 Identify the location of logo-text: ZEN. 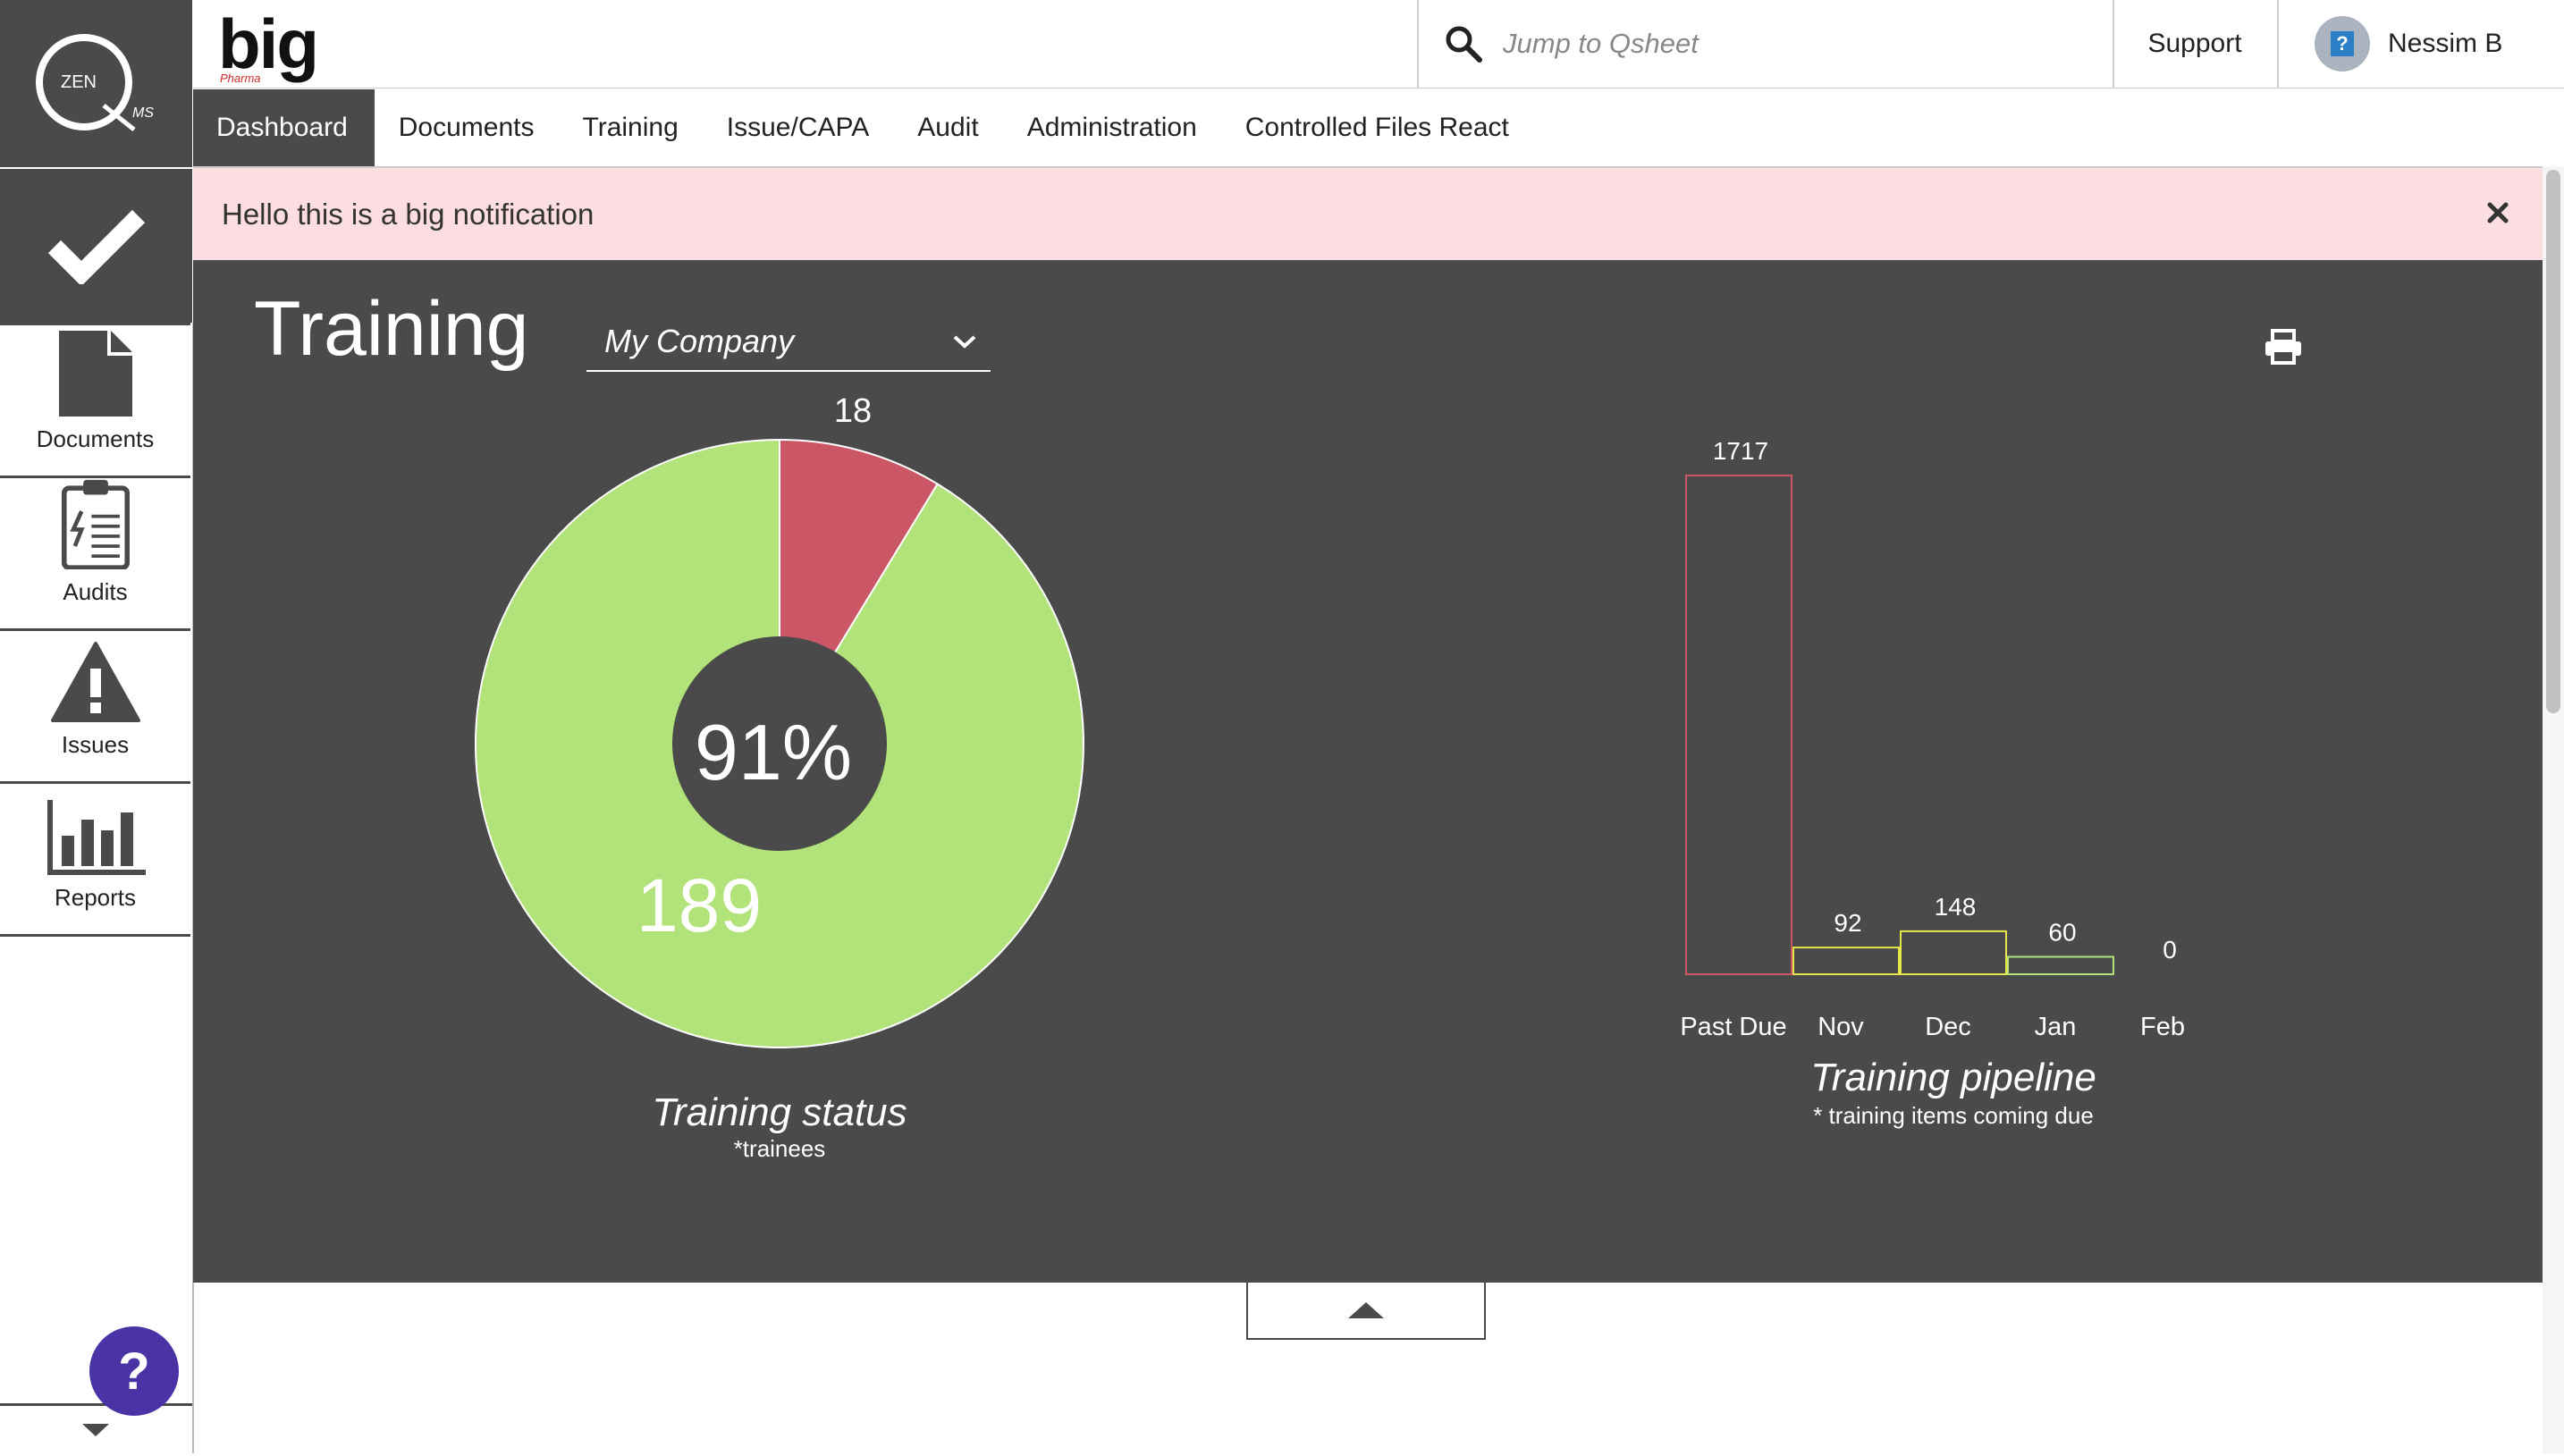
(79, 82).